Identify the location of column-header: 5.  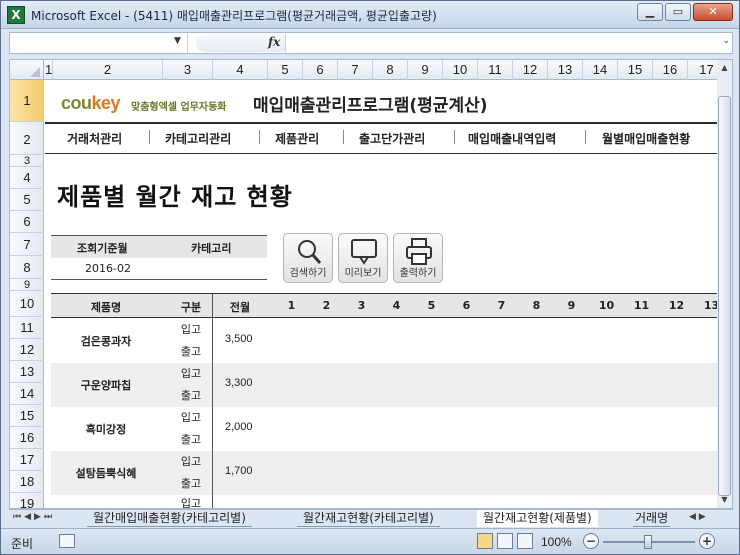
(285, 70).